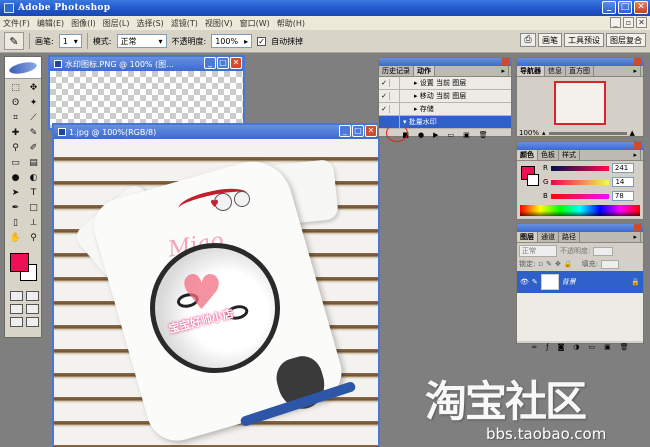 The width and height of the screenshot is (650, 447). I want to click on brush-picker: 1 ▾, so click(70, 41).